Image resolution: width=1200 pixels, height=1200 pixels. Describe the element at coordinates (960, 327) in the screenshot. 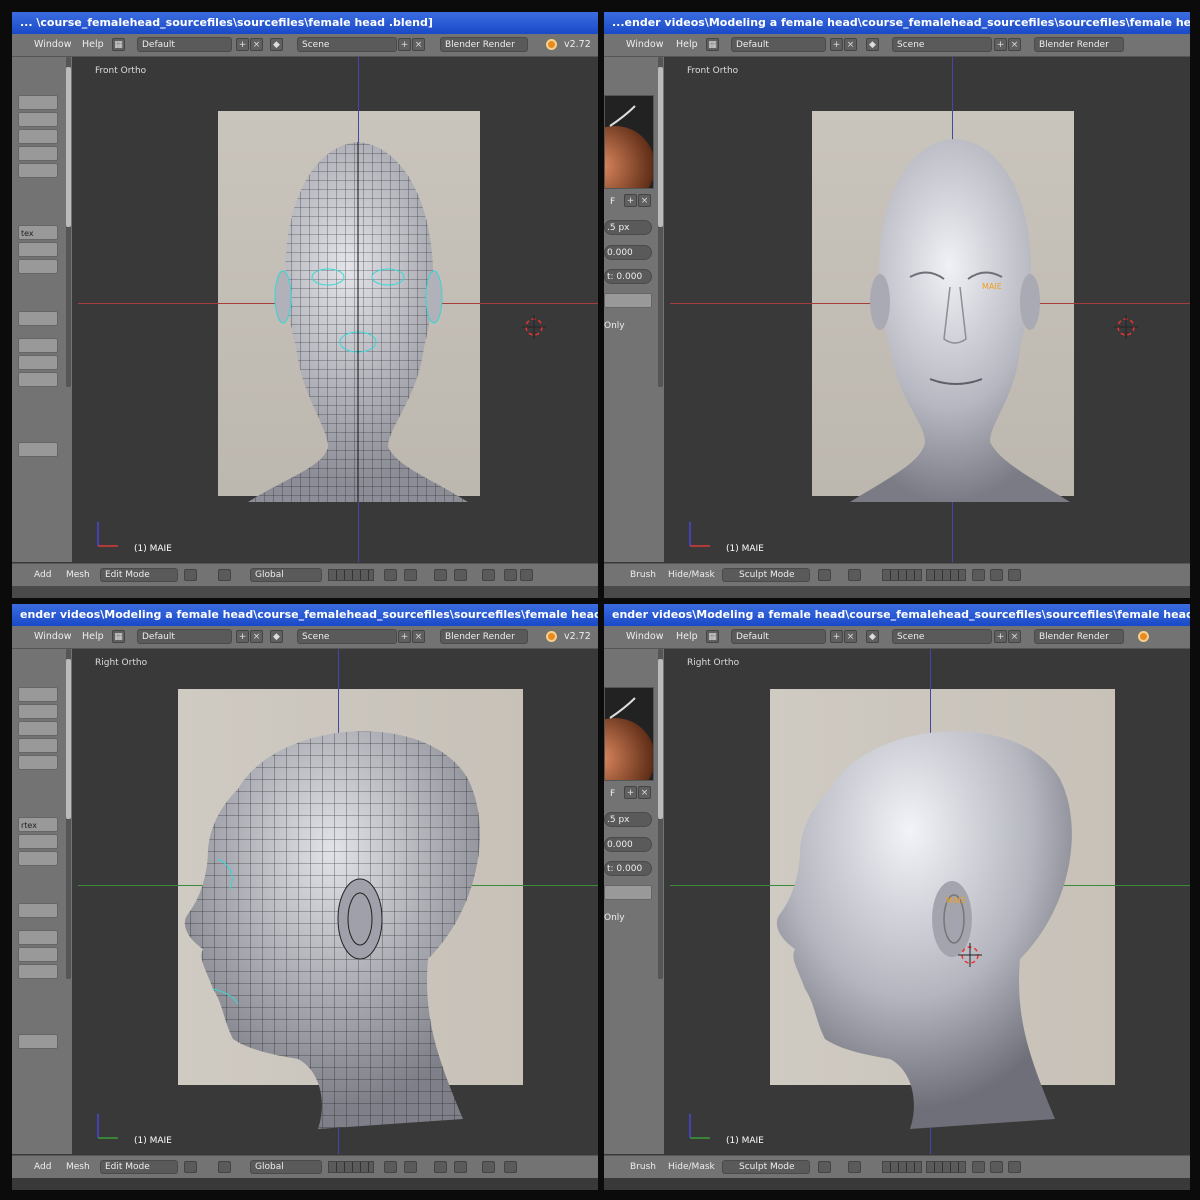

I see `sculpt-head-front: MAIE` at that location.